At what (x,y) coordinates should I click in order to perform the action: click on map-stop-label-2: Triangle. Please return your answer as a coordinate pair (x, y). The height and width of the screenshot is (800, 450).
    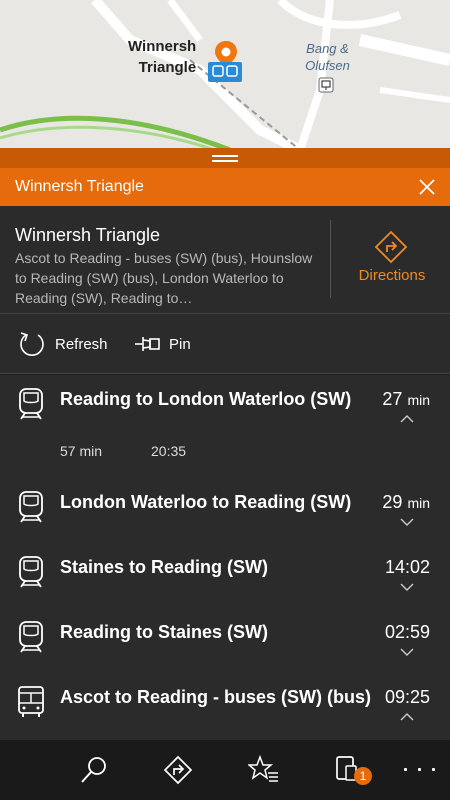
    Looking at the image, I should click on (167, 67).